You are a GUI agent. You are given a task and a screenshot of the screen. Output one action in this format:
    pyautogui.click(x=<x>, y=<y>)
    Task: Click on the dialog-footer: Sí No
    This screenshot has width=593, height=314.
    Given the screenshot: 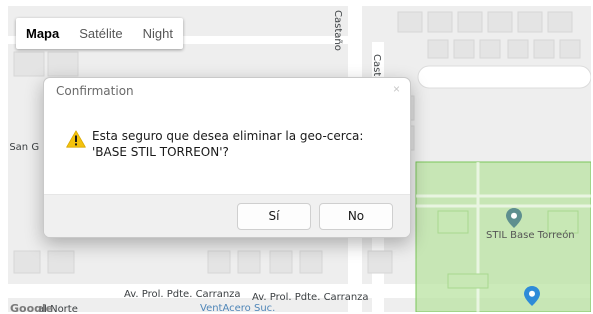 What is the action you would take?
    pyautogui.click(x=227, y=215)
    